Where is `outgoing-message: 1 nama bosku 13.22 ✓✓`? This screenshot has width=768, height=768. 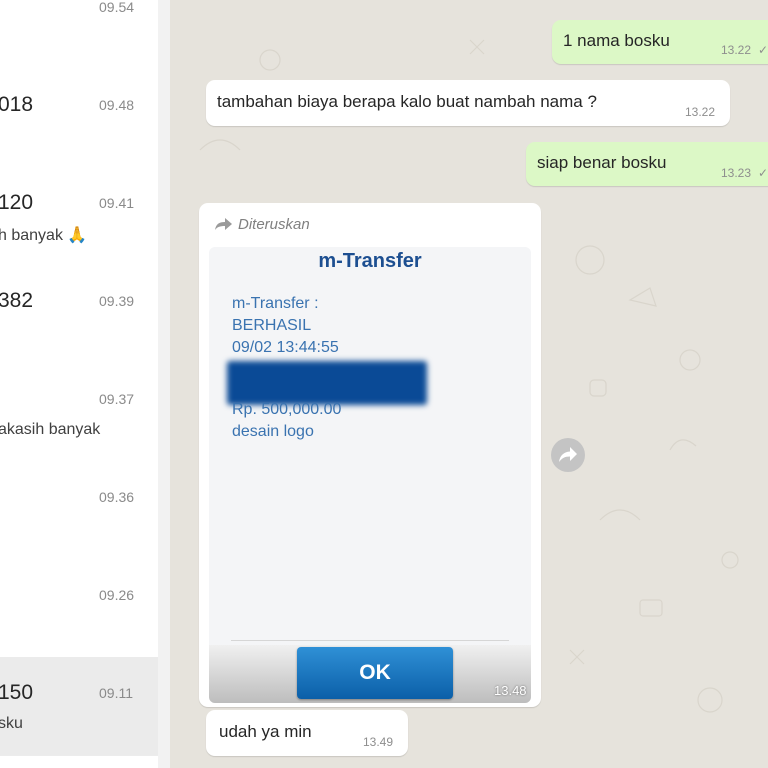 outgoing-message: 1 nama bosku 13.22 ✓✓ is located at coordinates (660, 42).